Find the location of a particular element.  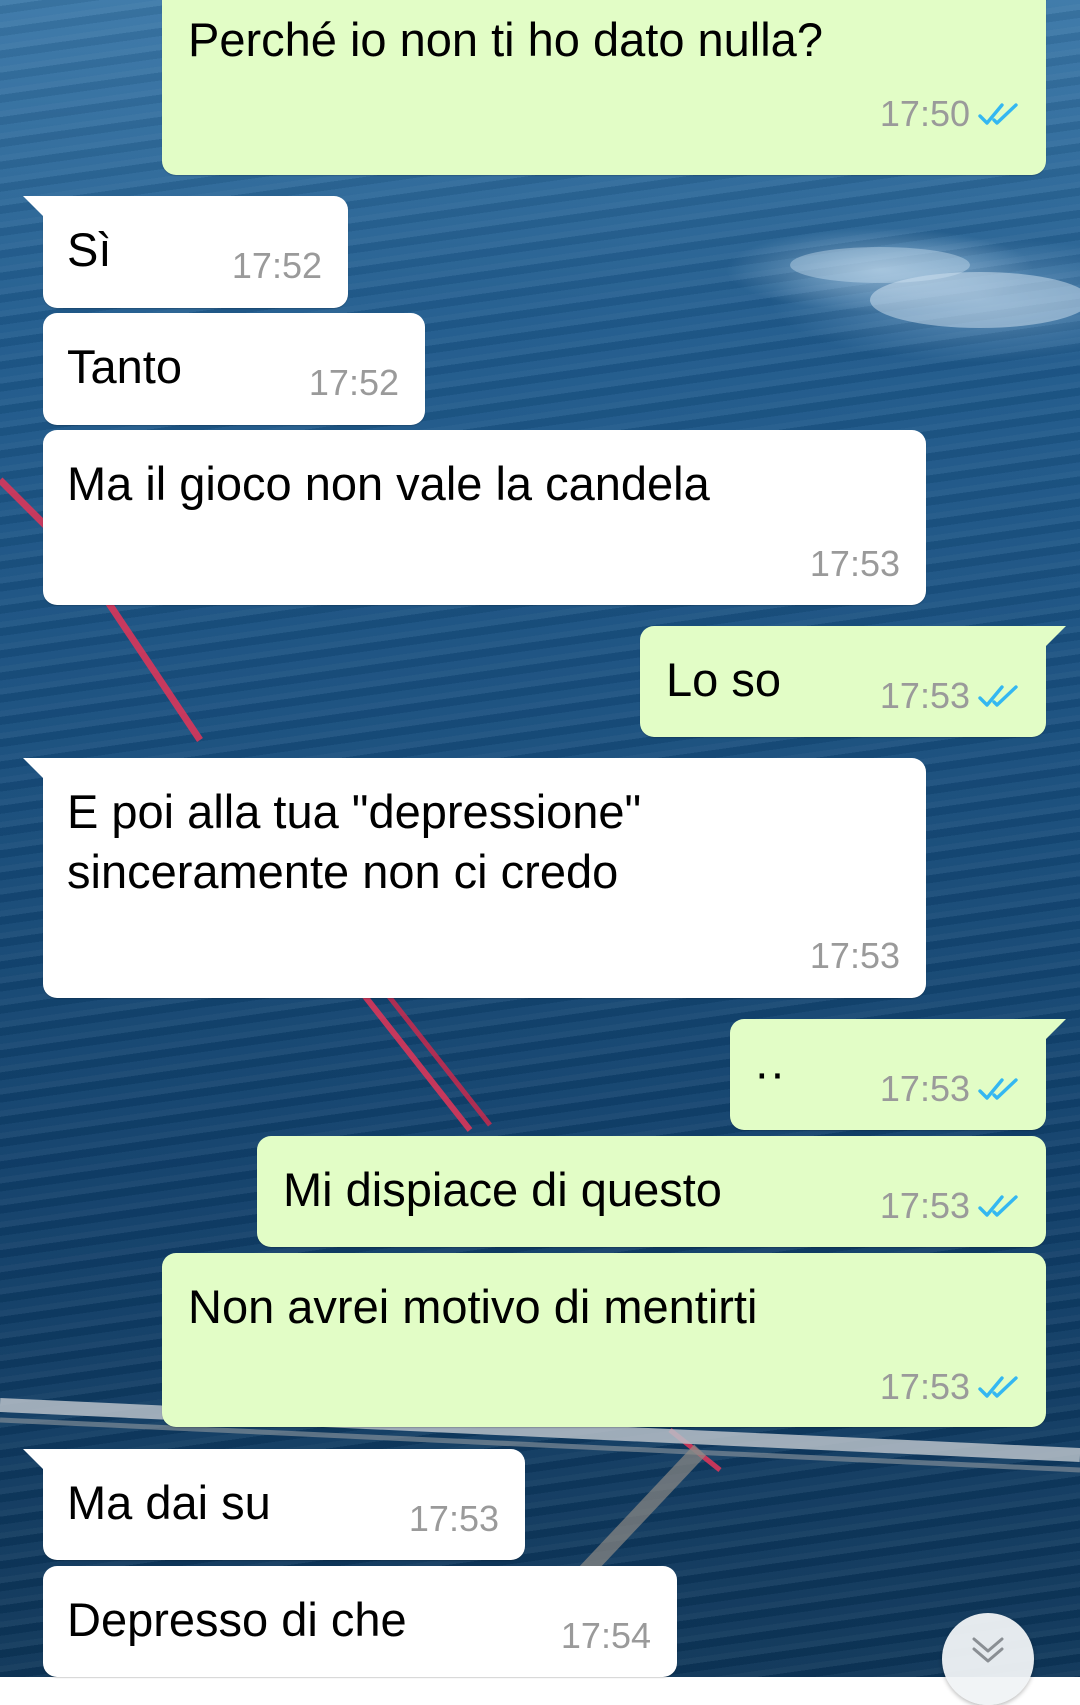

message-meta: 17:50 is located at coordinates (950, 114).